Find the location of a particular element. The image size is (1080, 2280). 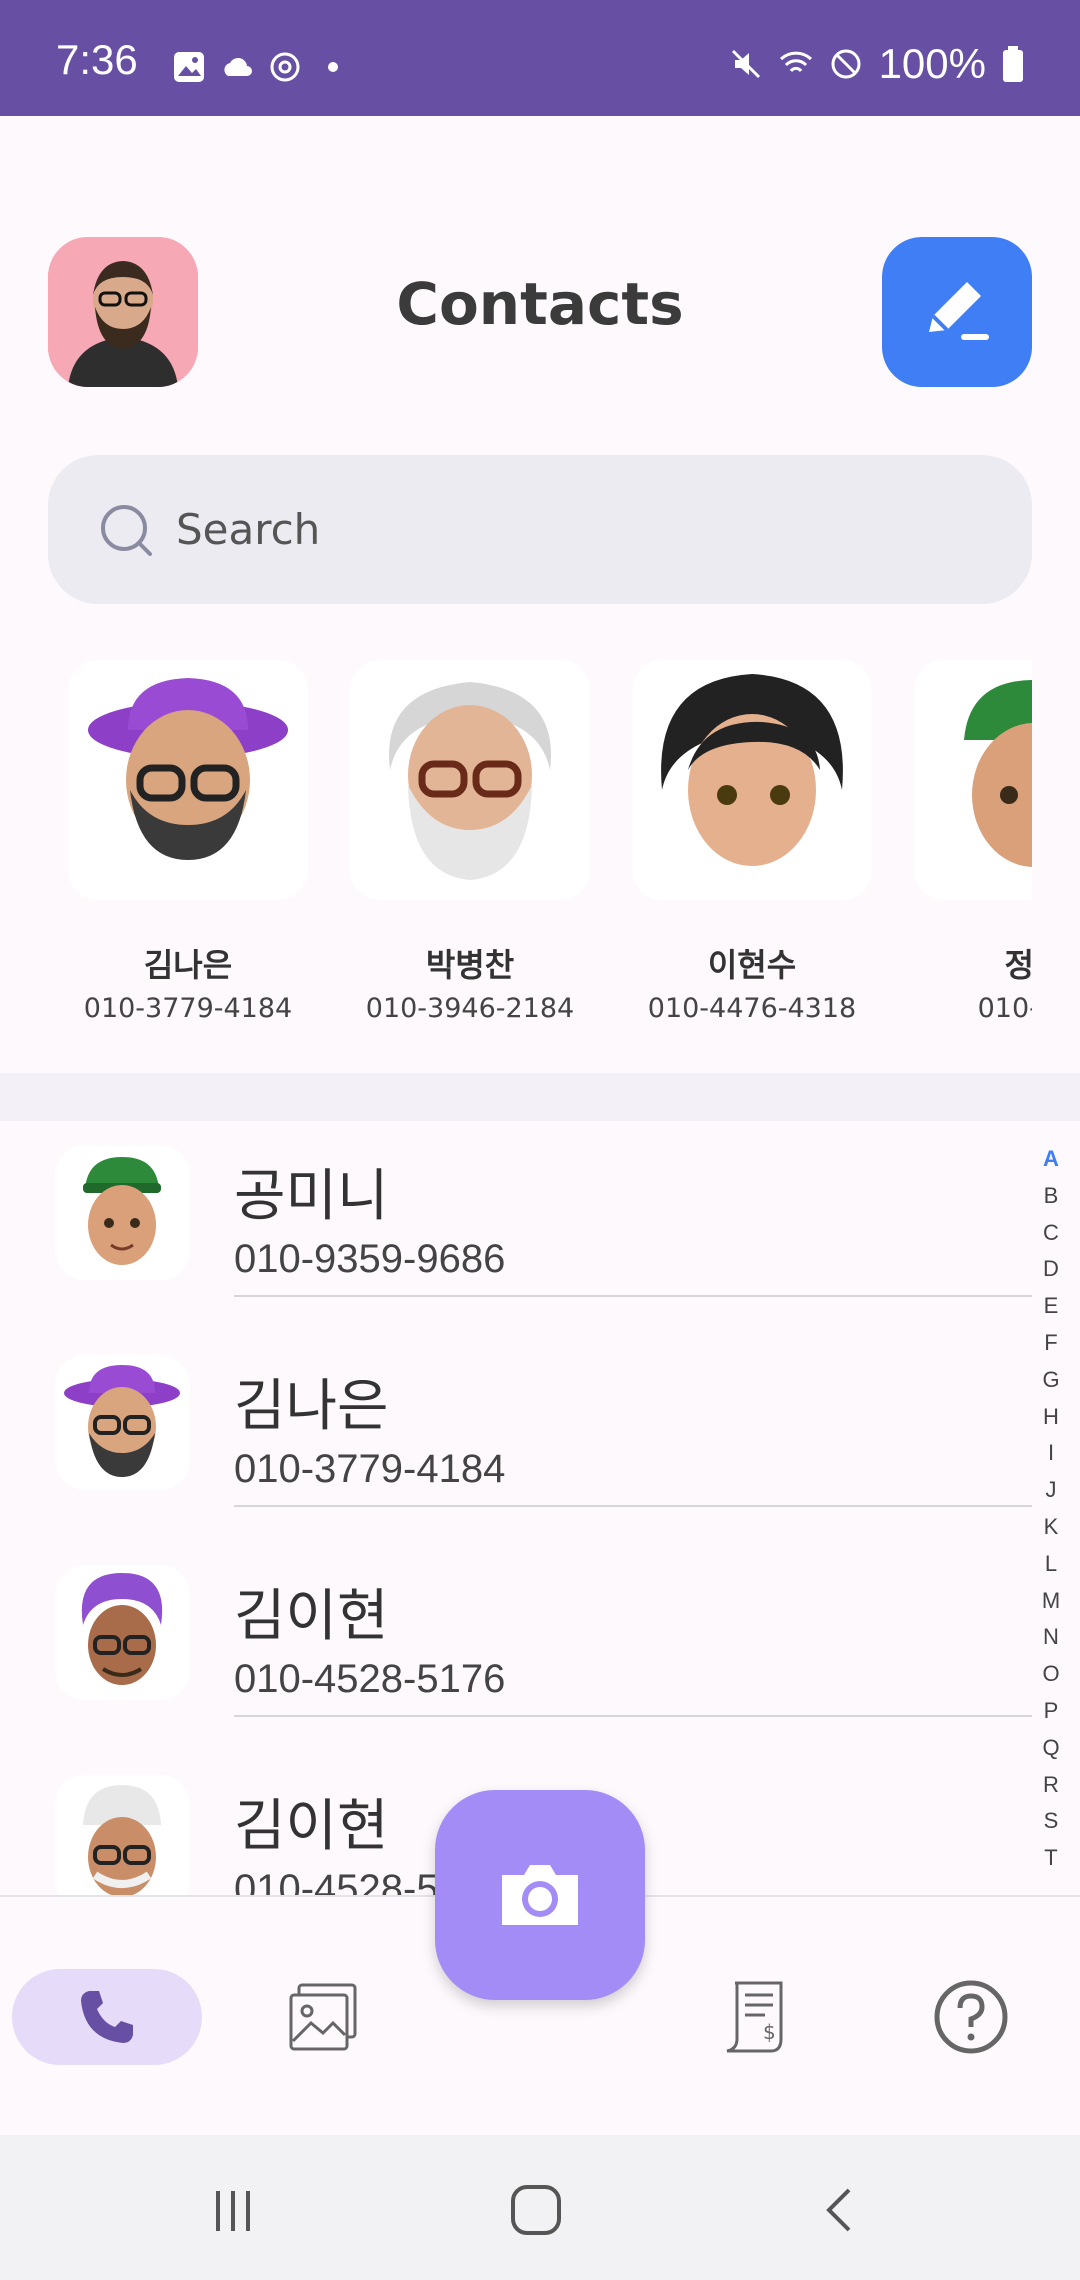

status-bar: 7:36 100% is located at coordinates (540, 58).